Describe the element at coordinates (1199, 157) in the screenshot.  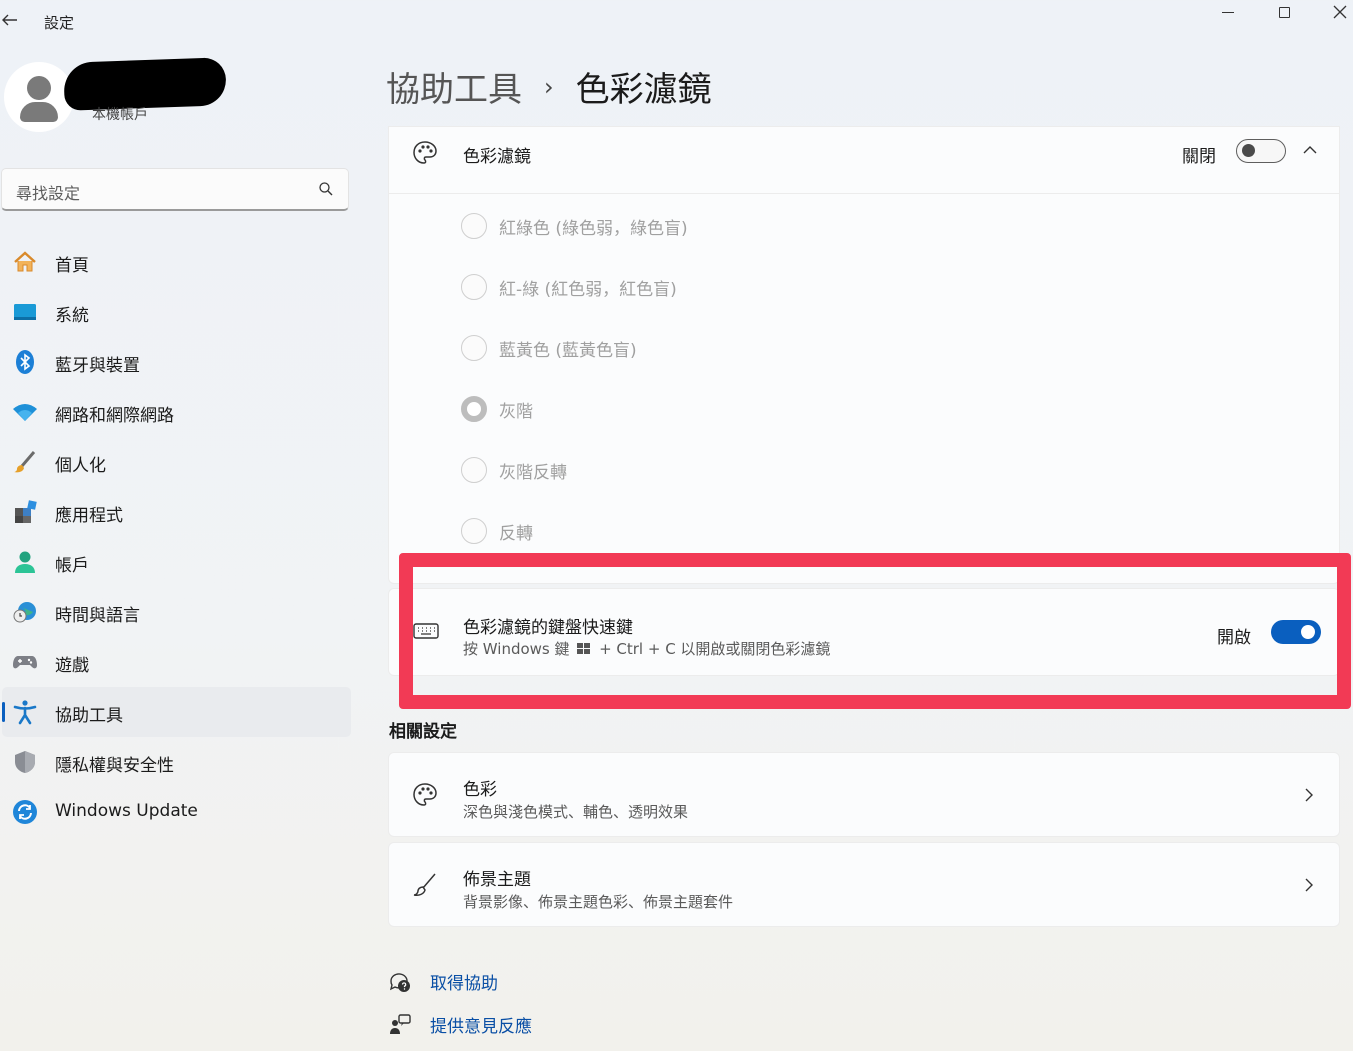
I see `color-filter-toggle-label: 關閉` at that location.